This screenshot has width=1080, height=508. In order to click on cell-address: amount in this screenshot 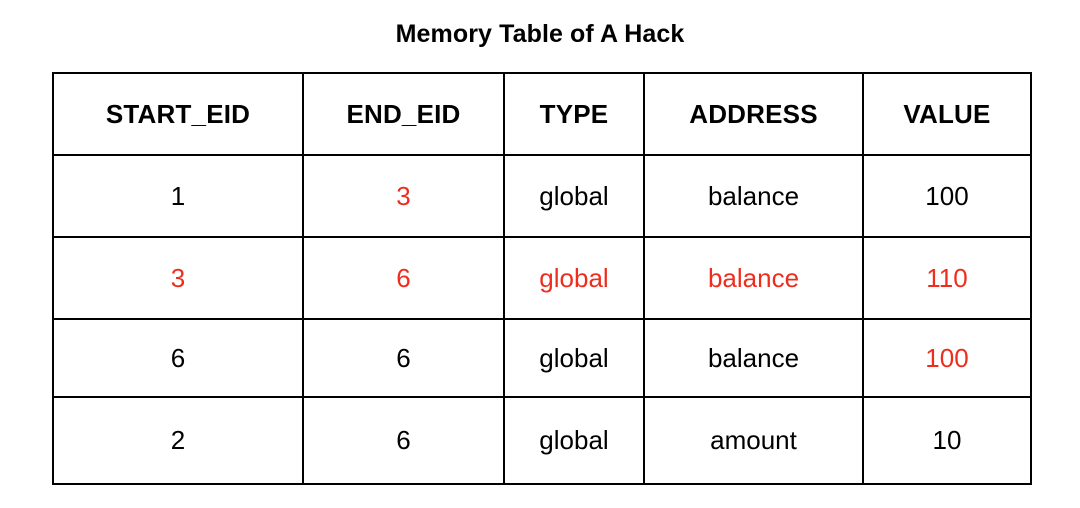, I will do `click(753, 440)`.